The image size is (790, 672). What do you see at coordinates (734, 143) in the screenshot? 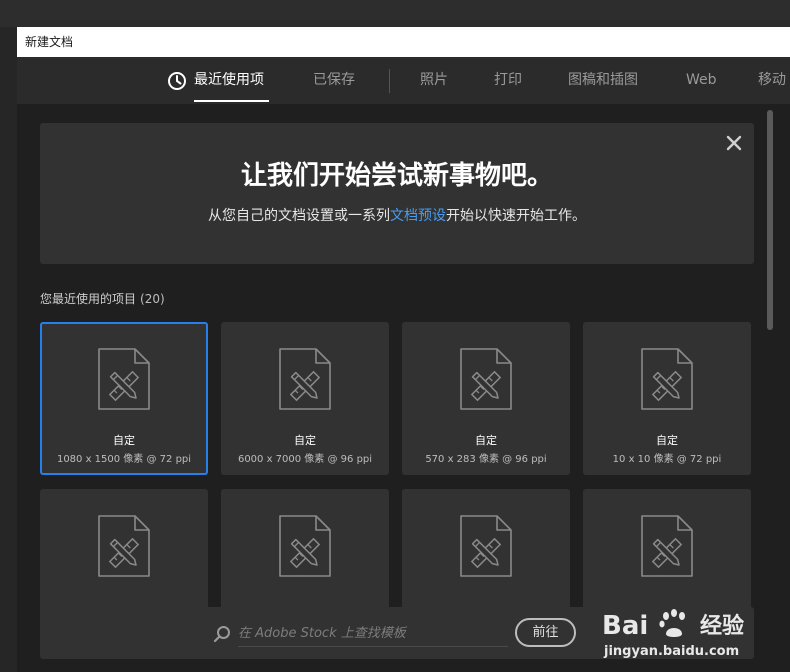
I see `close-icon` at bounding box center [734, 143].